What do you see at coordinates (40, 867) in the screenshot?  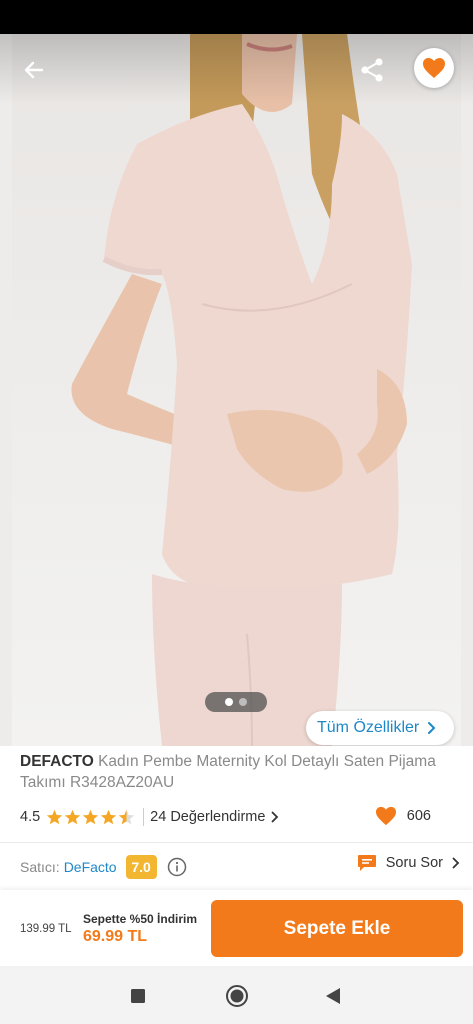 I see `seller-label: Satıcı:` at bounding box center [40, 867].